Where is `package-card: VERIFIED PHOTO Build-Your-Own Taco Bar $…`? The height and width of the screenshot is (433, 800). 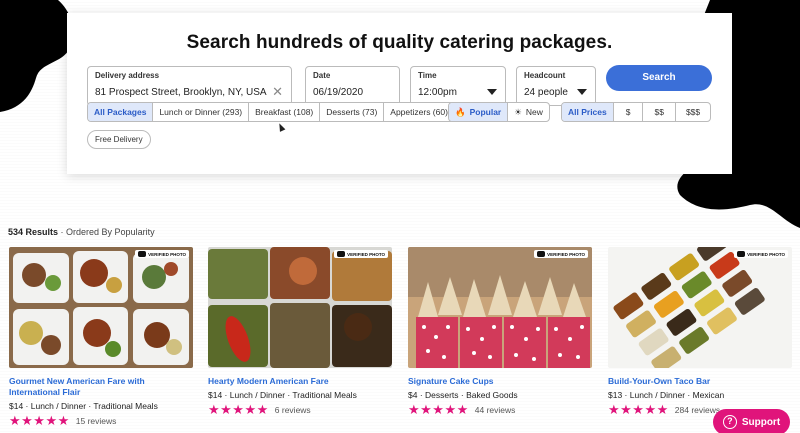 package-card: VERIFIED PHOTO Build-Your-Own Taco Bar $… is located at coordinates (700, 331).